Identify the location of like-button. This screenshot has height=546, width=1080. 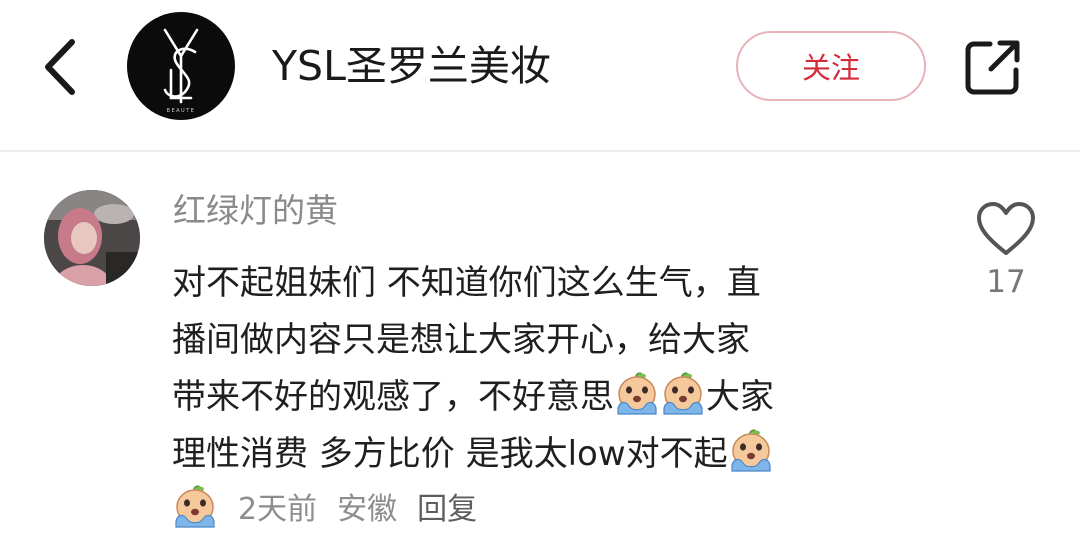
(1006, 229).